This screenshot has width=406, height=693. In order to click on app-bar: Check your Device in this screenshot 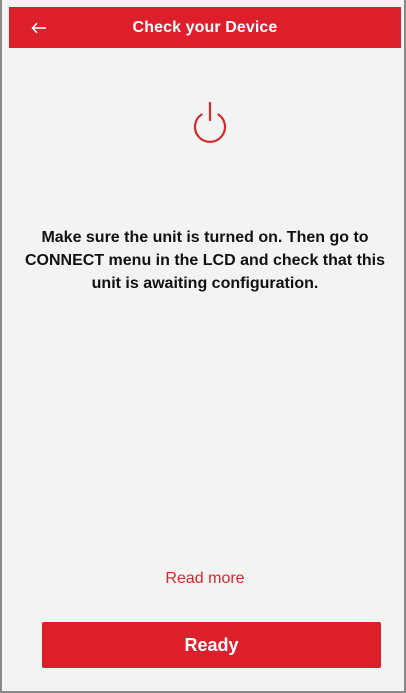, I will do `click(205, 27)`.